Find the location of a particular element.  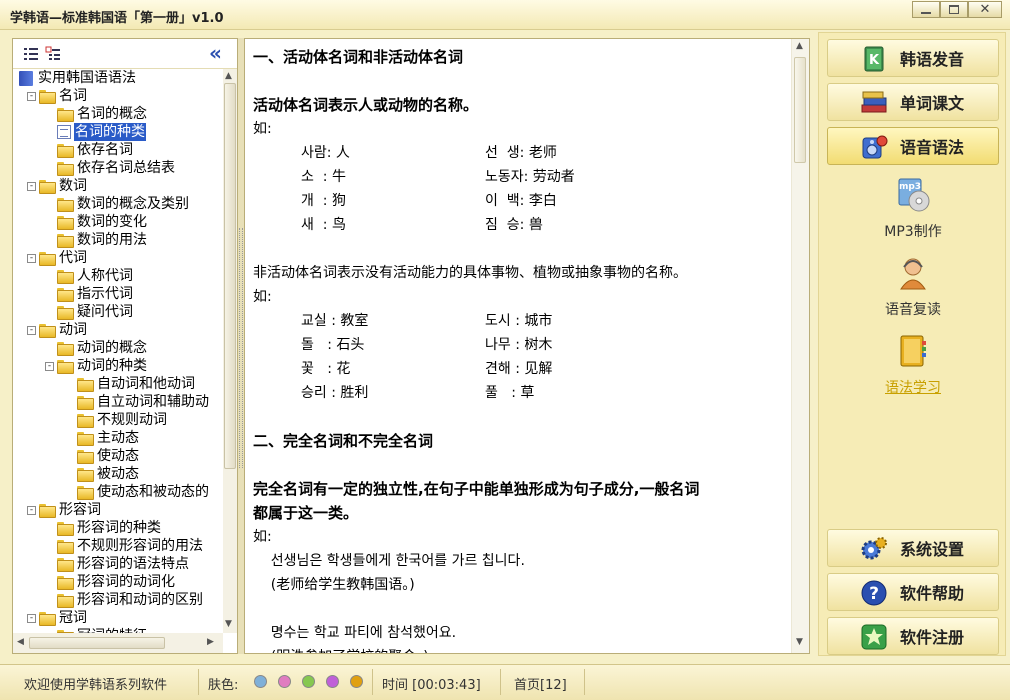

tree-node: 实用韩国语语法 is located at coordinates (78, 78).